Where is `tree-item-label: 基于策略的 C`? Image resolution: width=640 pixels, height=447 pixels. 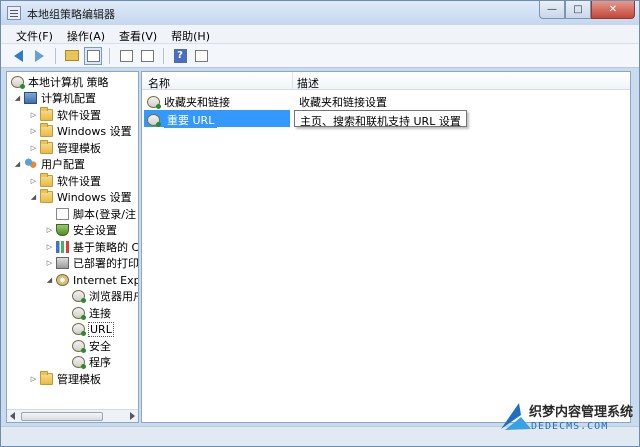 tree-item-label: 基于策略的 C is located at coordinates (106, 247).